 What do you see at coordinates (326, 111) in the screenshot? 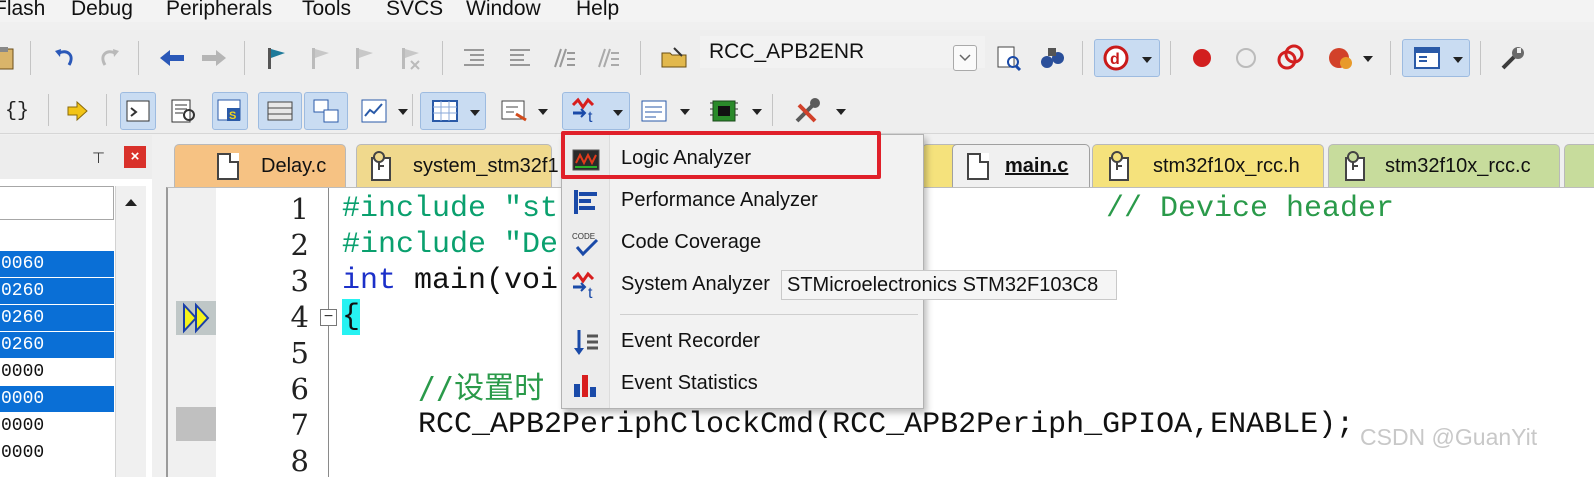
I see `call-stack-button` at bounding box center [326, 111].